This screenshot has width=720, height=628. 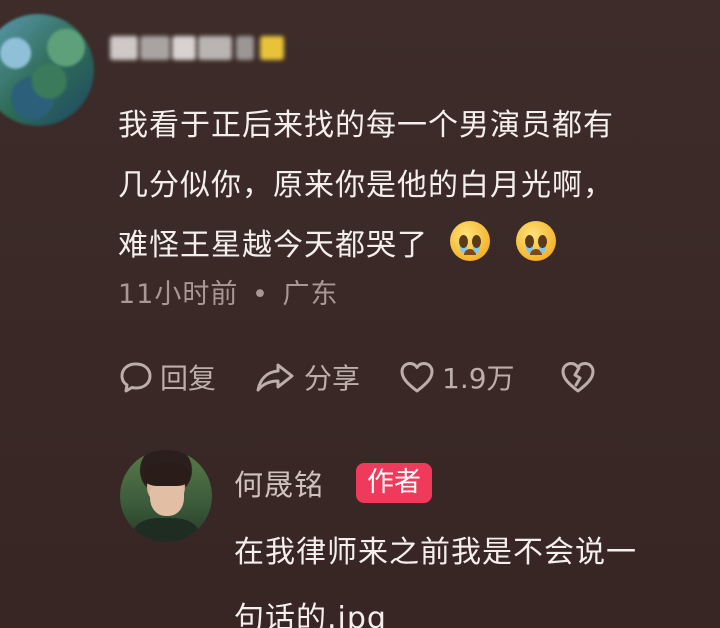 I want to click on like-button: 1.9万, so click(x=456, y=377).